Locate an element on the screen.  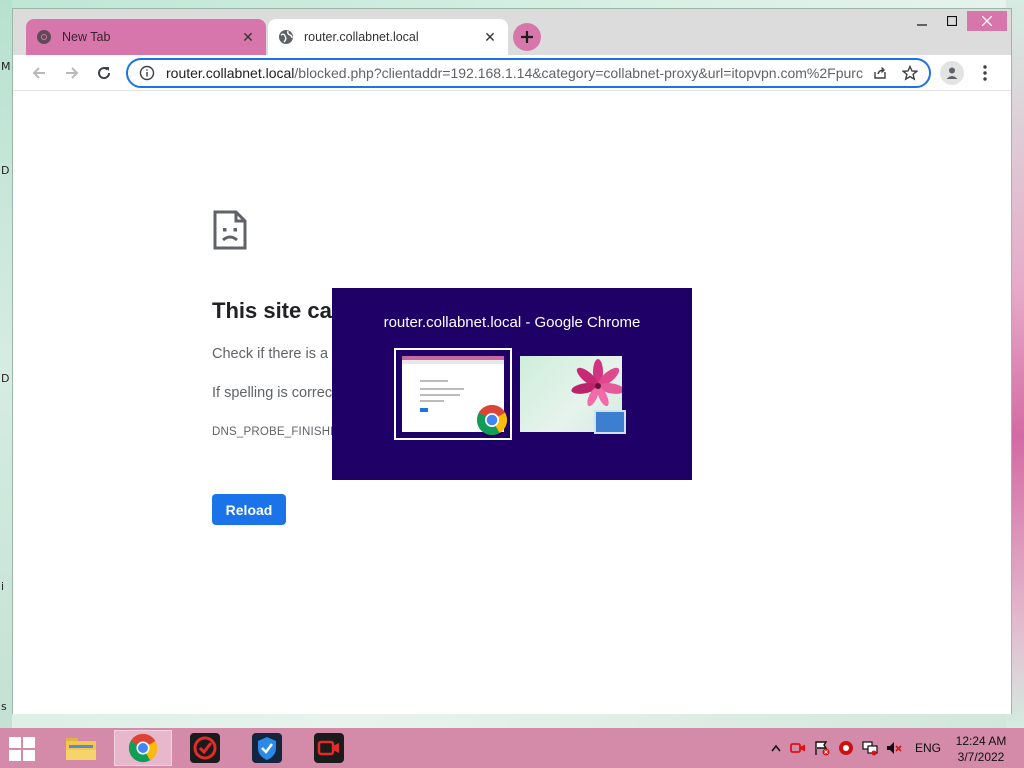
reload-toolbar-button is located at coordinates (104, 73).